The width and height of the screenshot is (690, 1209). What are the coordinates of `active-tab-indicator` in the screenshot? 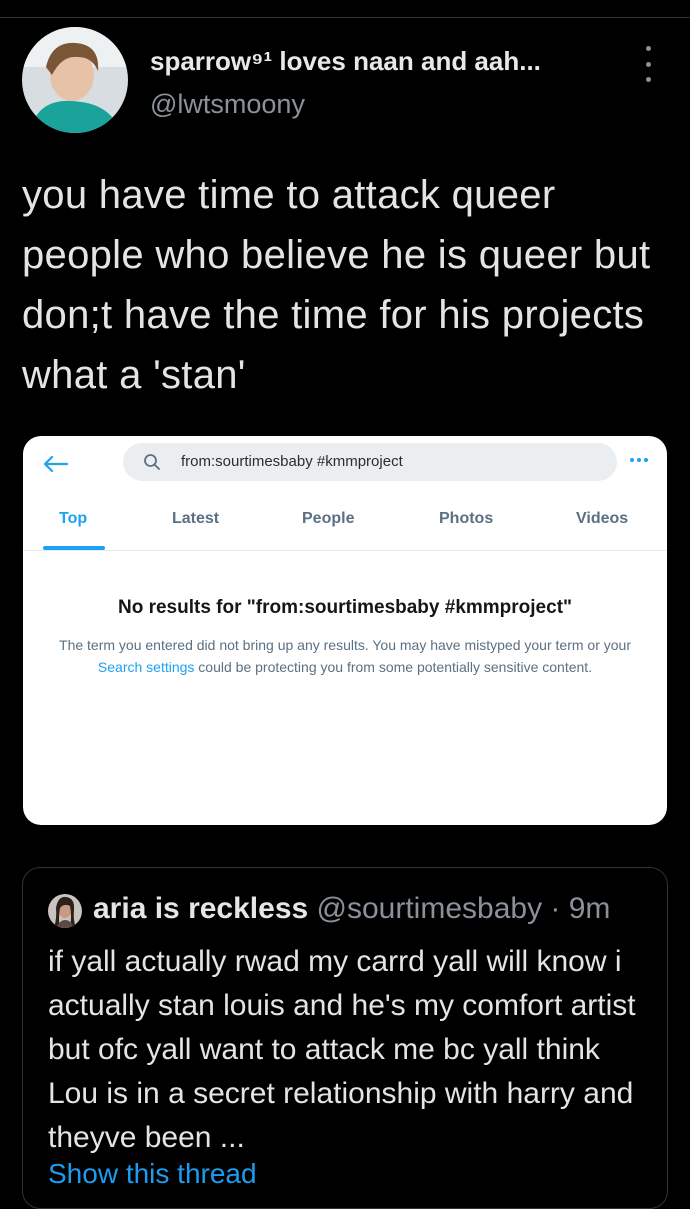 It's located at (74, 548).